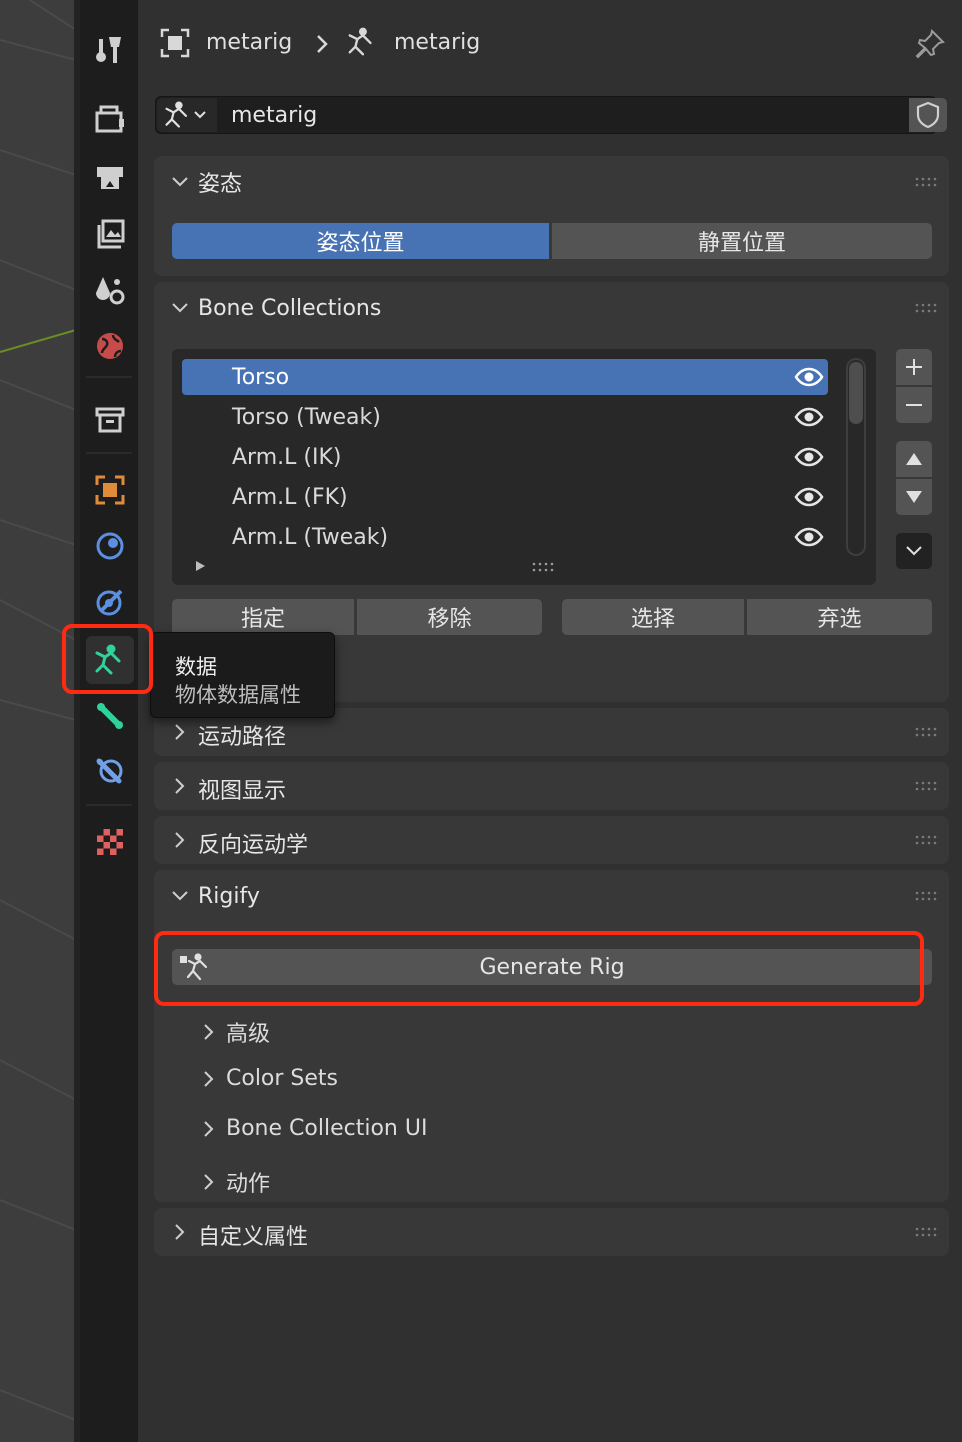 This screenshot has width=962, height=1442. I want to click on object-square-icon, so click(110, 490).